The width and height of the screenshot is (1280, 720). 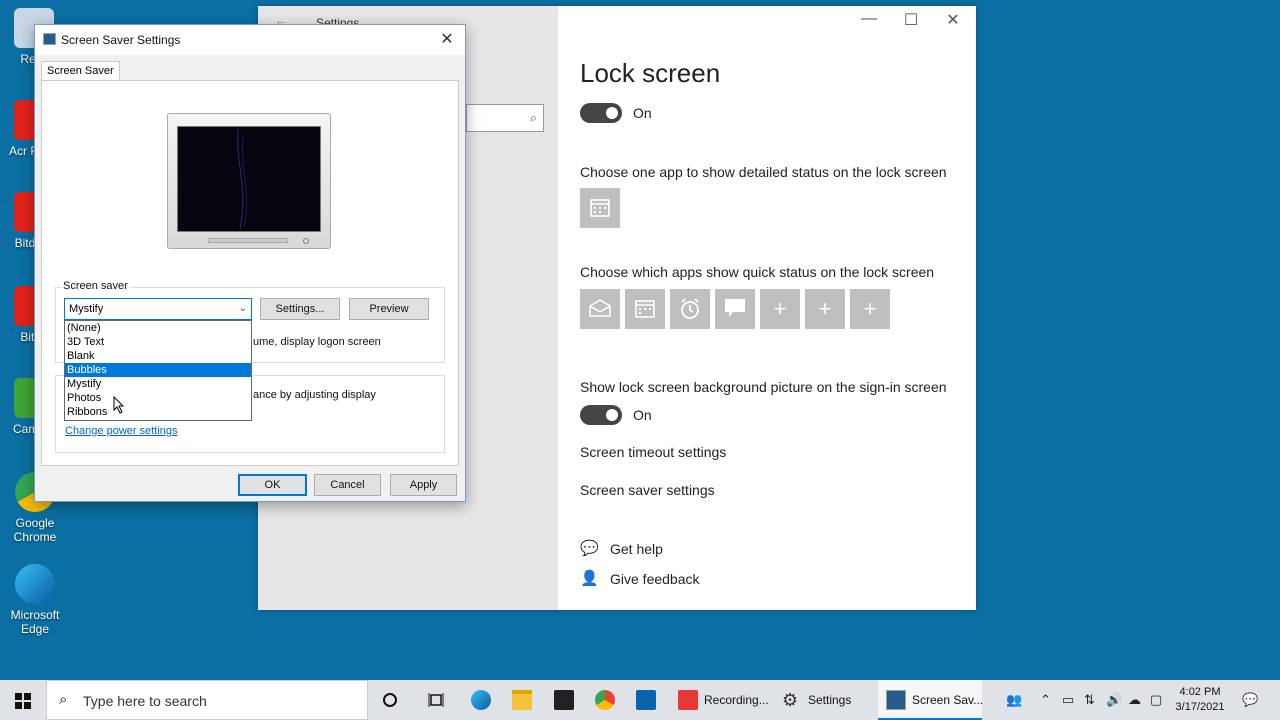 What do you see at coordinates (317, 342) in the screenshot?
I see `logon-screen-text: ume, display logon screen` at bounding box center [317, 342].